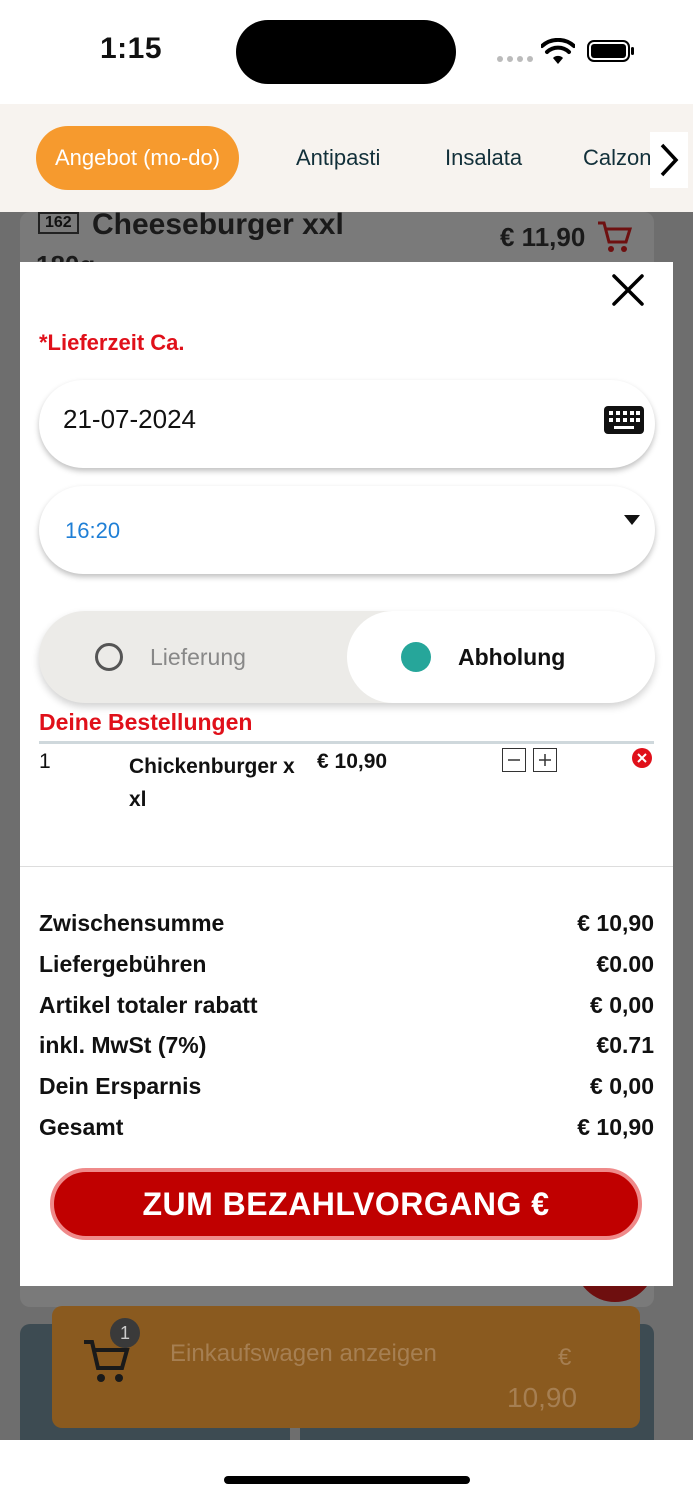  What do you see at coordinates (625, 1045) in the screenshot?
I see `summary-value: €0.71` at bounding box center [625, 1045].